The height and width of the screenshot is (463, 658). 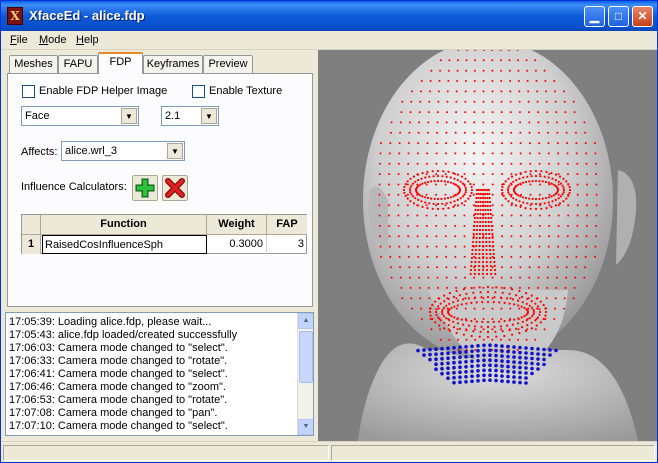 What do you see at coordinates (306, 357) in the screenshot?
I see `scrollbar-thumb` at bounding box center [306, 357].